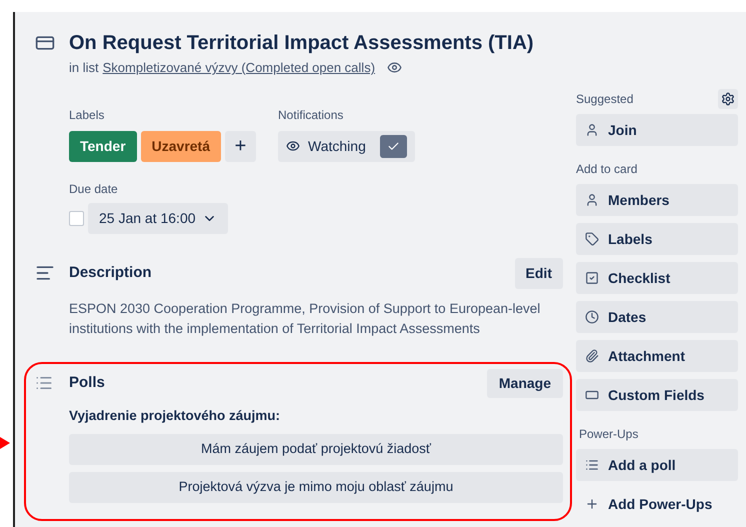 The width and height of the screenshot is (746, 527). I want to click on edit-button: Edit, so click(538, 273).